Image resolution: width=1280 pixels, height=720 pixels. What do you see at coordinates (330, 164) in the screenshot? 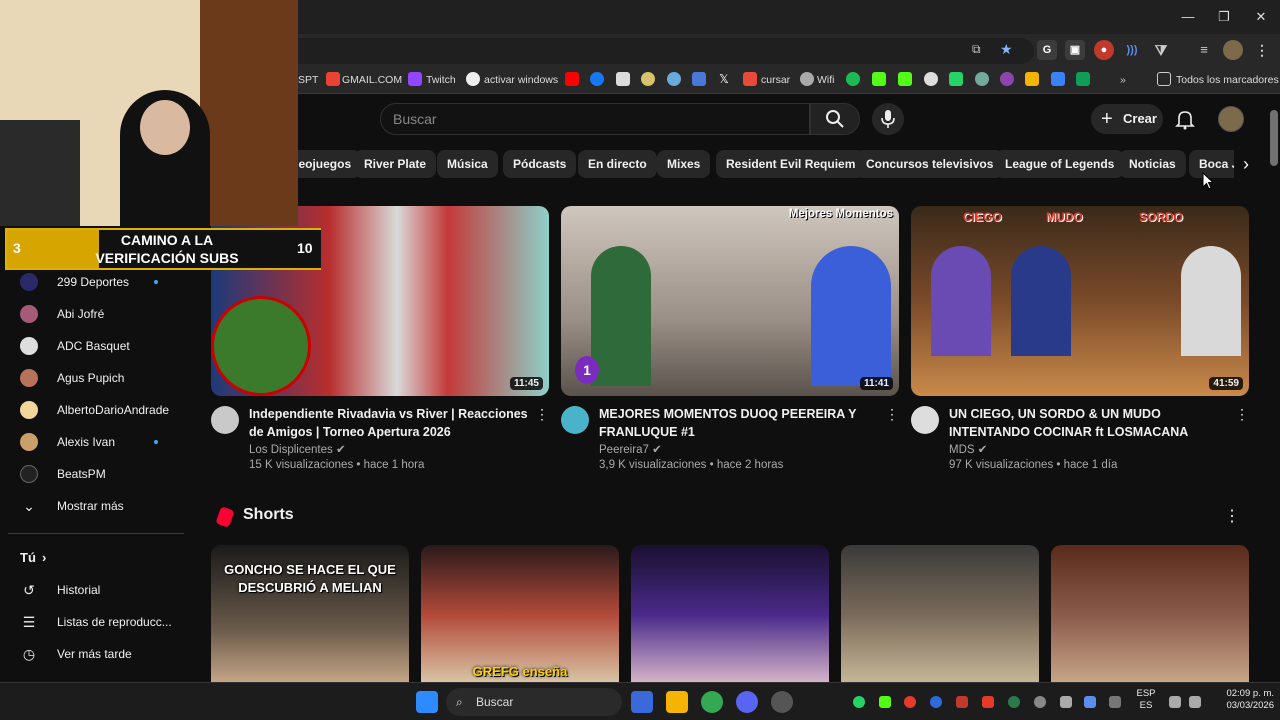
I see `chip-videojuegos: Videojuegos` at bounding box center [330, 164].